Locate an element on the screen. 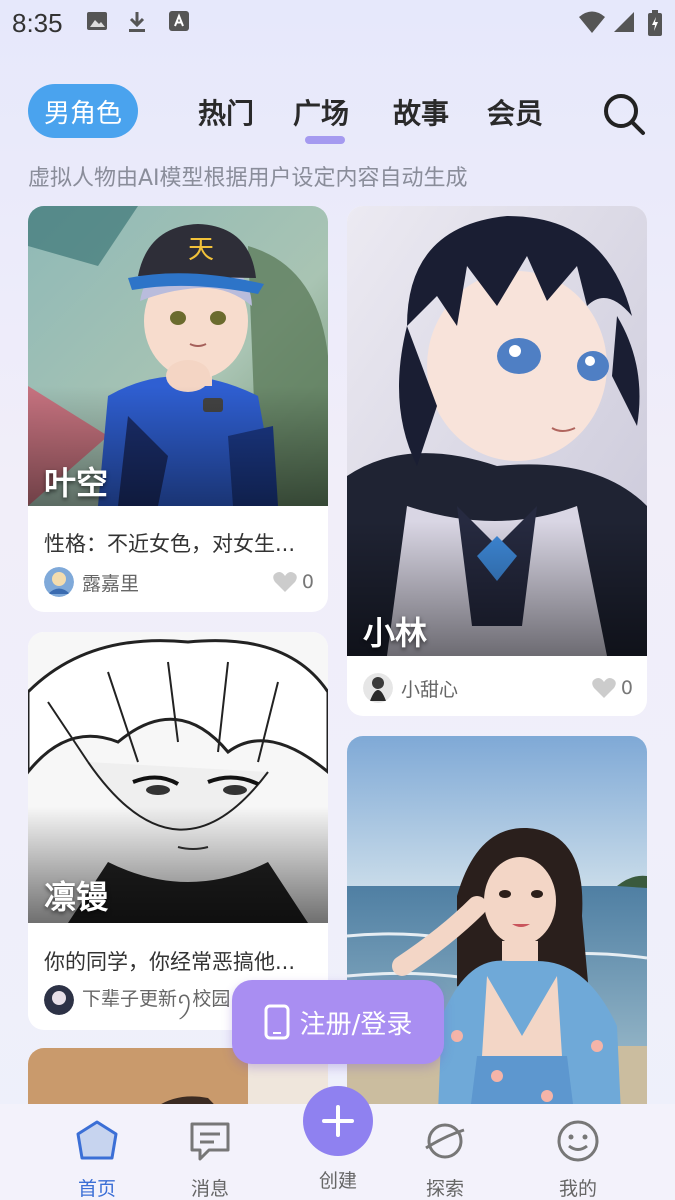 Image resolution: width=675 pixels, height=1200 pixels. nav-messages-label: 消息 is located at coordinates (209, 1189).